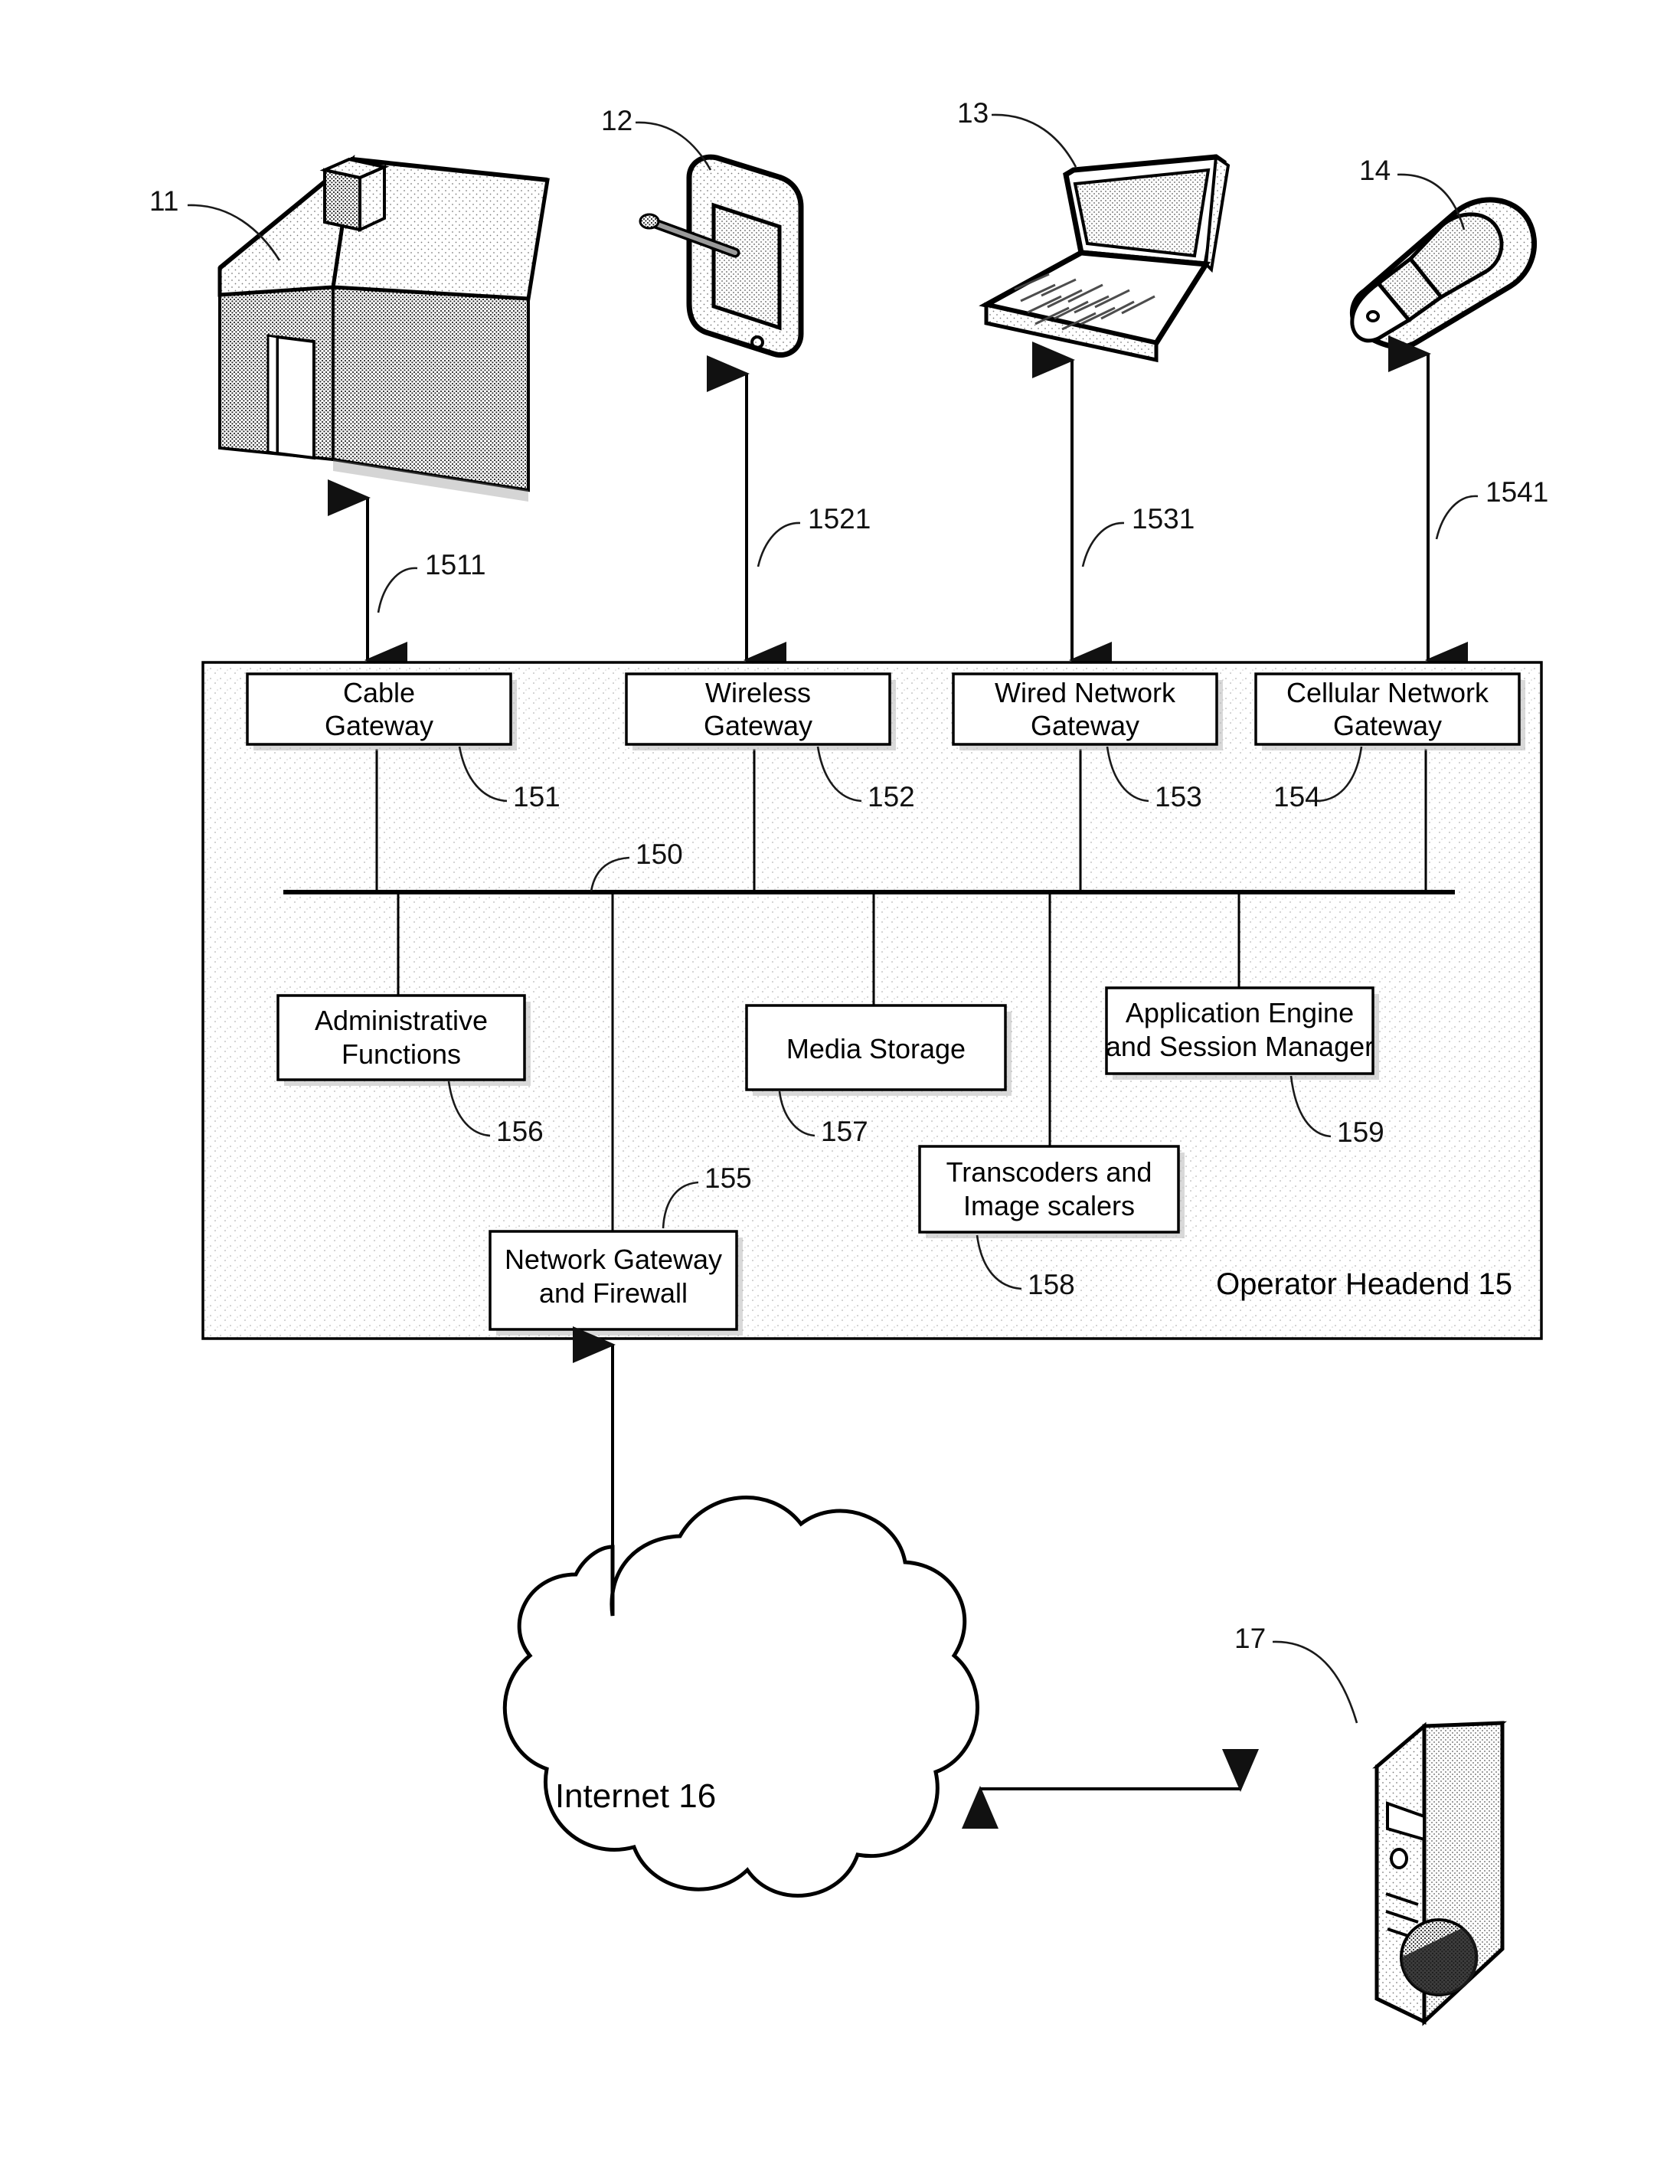 Image resolution: width=1680 pixels, height=2184 pixels. I want to click on ref-label-155: 155, so click(728, 1178).